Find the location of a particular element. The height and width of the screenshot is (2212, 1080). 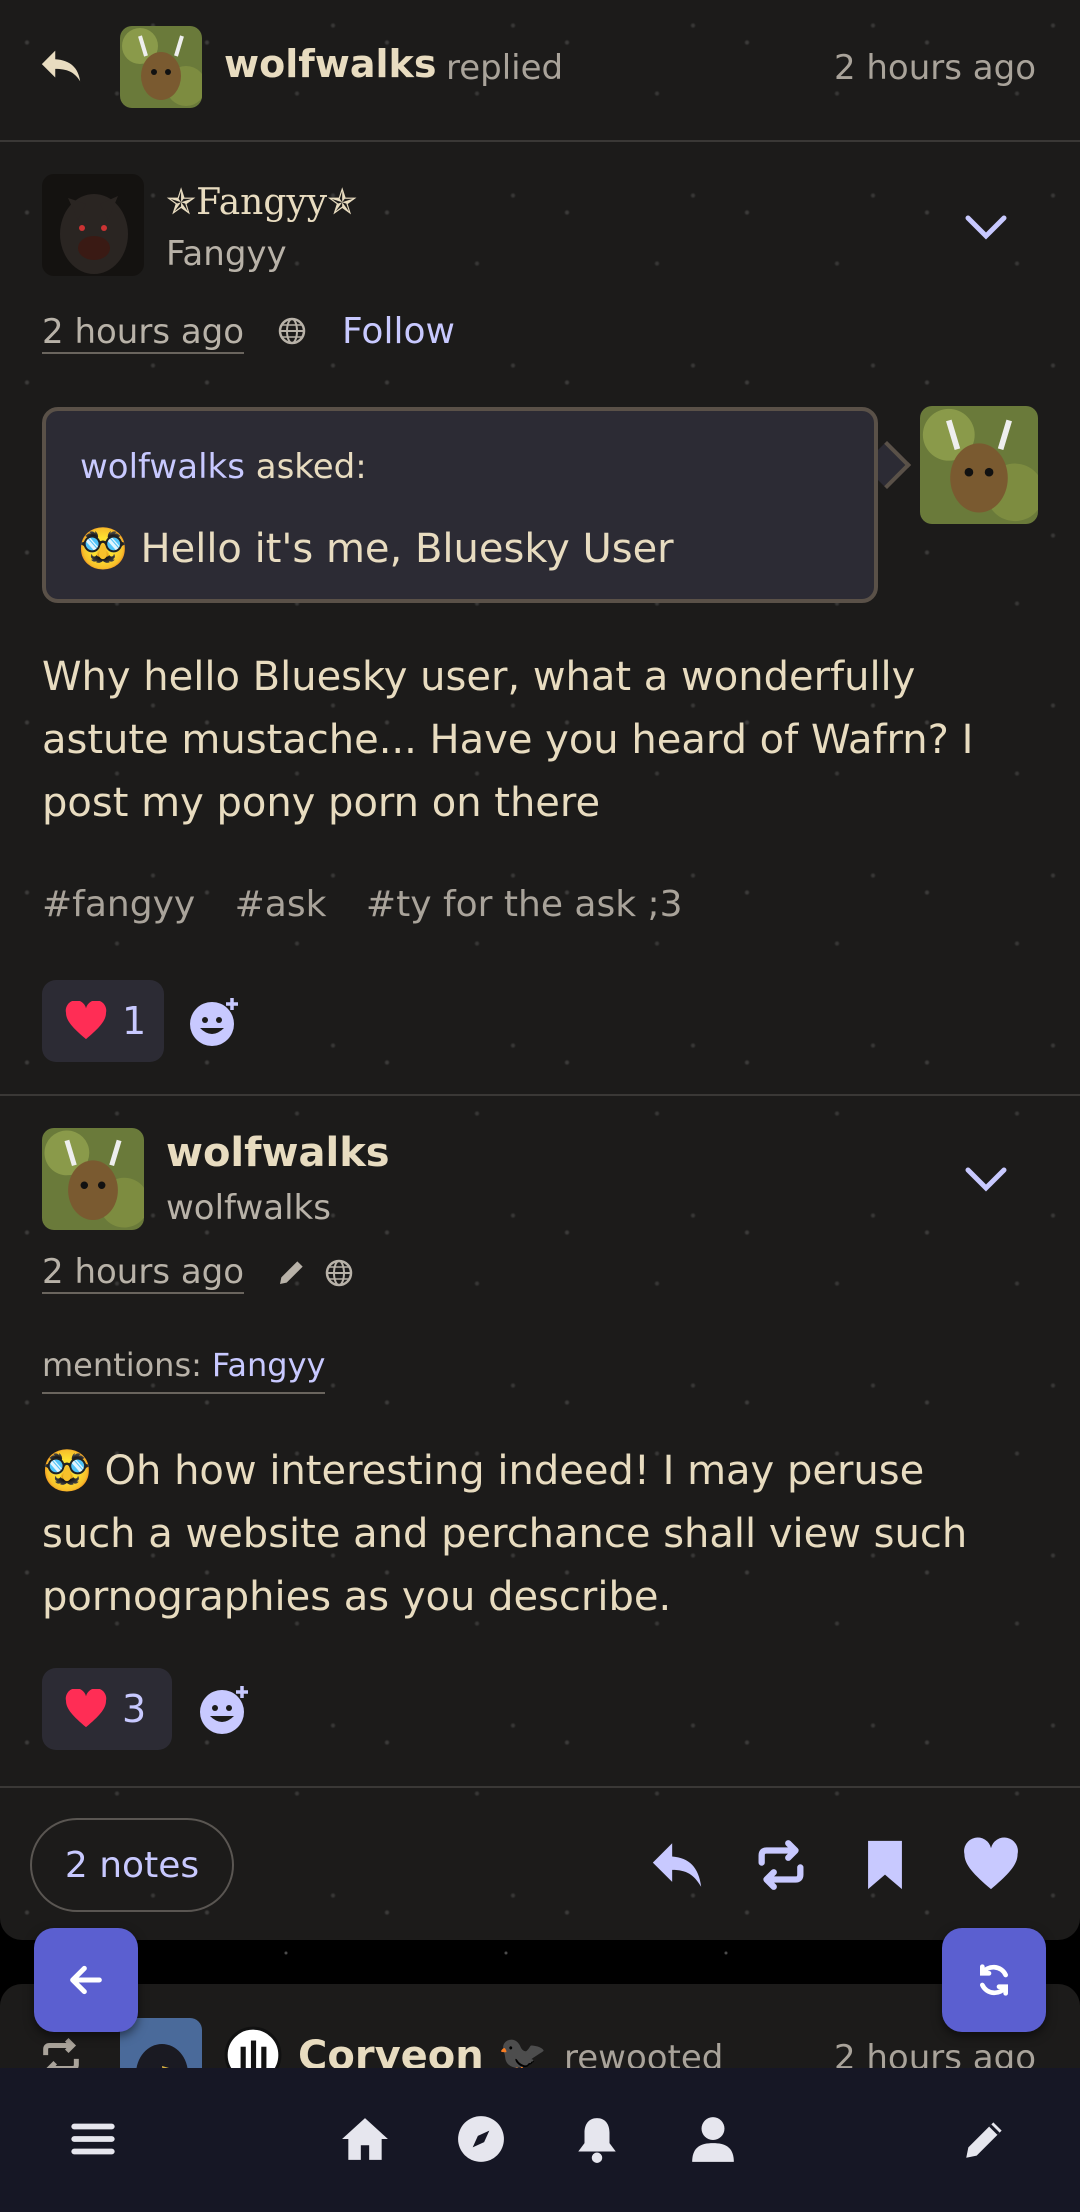

refresh-icon is located at coordinates (994, 1980).